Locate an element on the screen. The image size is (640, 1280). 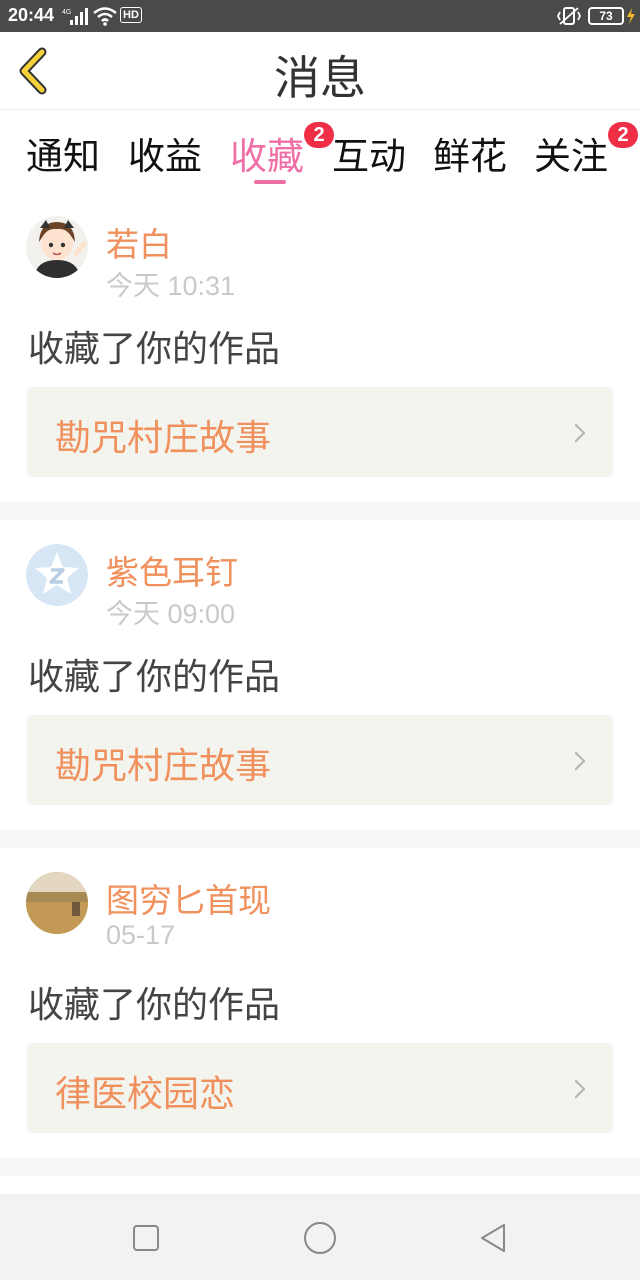
tab-label: 收藏 is located at coordinates (267, 156).